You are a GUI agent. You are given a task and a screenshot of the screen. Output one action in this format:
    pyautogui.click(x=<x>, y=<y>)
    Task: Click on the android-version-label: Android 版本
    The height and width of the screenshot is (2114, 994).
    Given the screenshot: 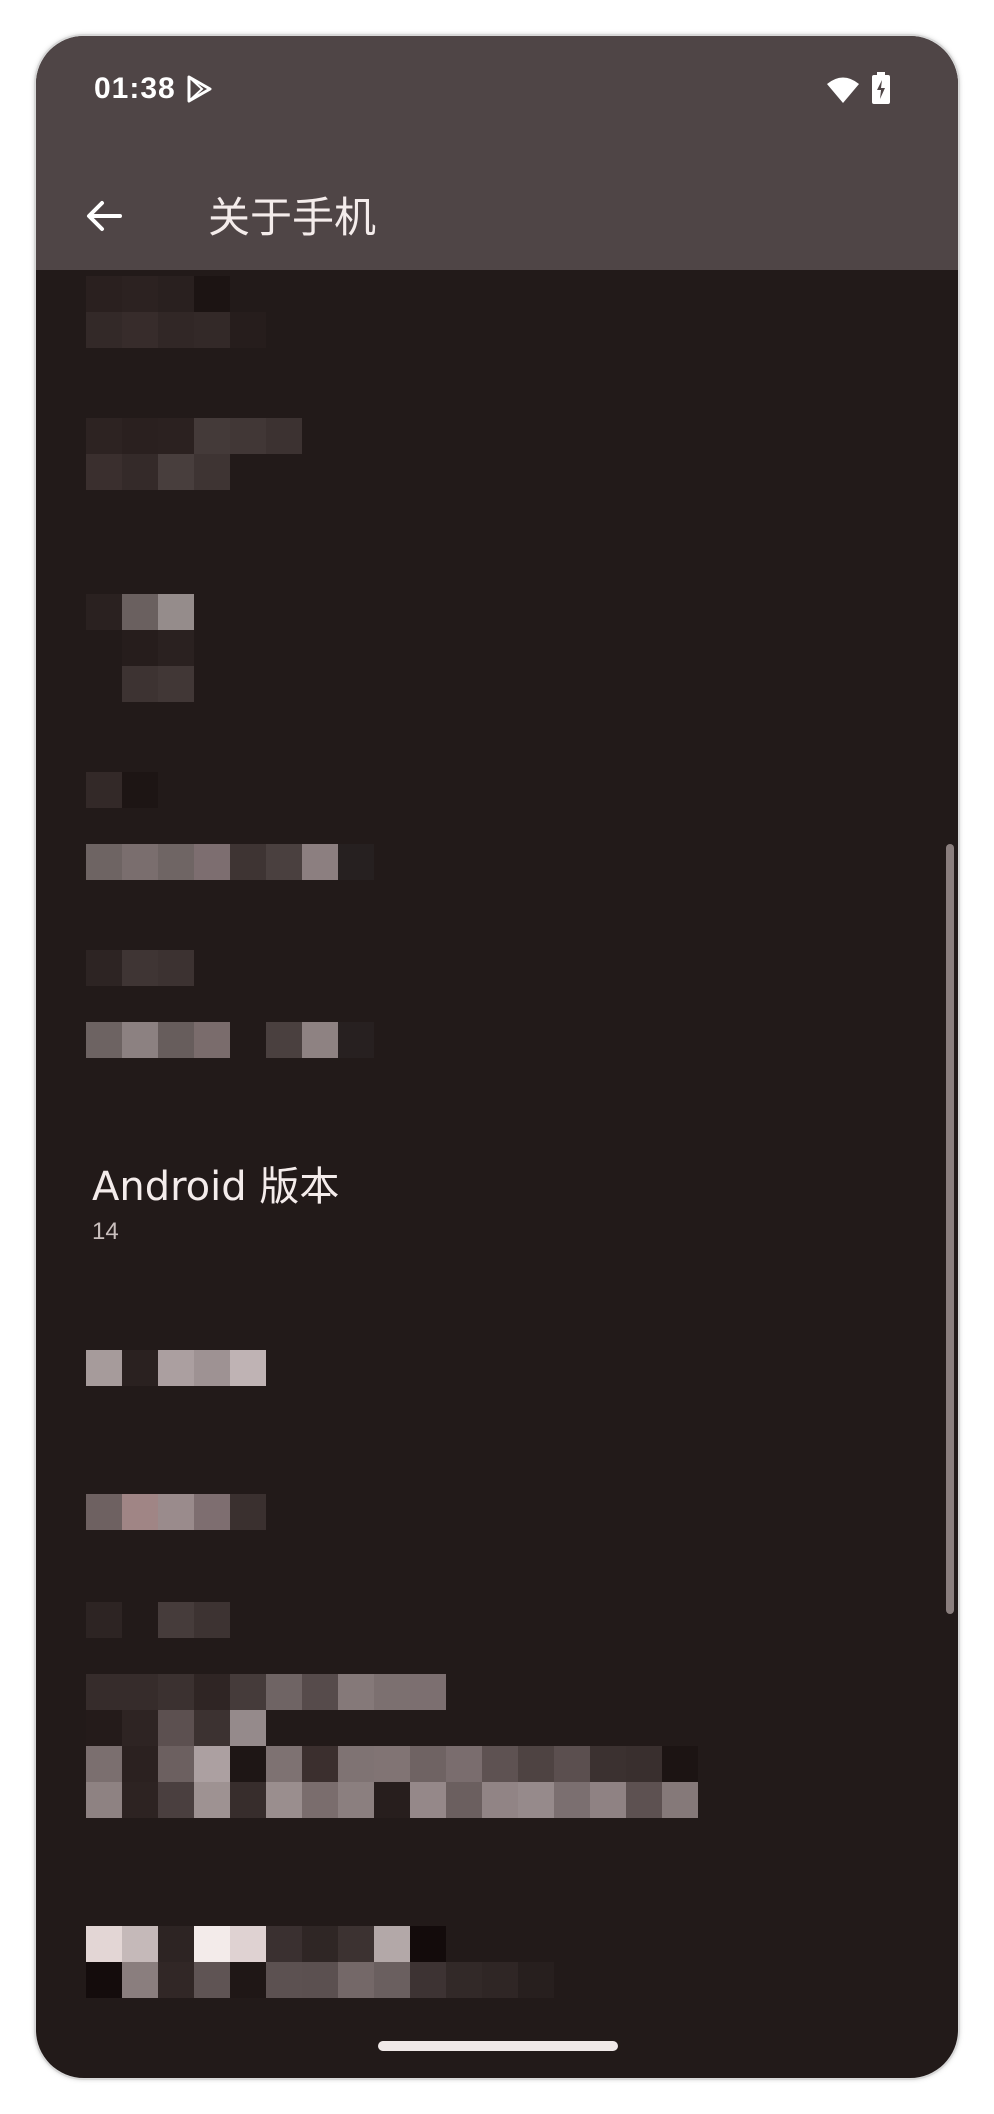 What is the action you would take?
    pyautogui.click(x=216, y=1187)
    